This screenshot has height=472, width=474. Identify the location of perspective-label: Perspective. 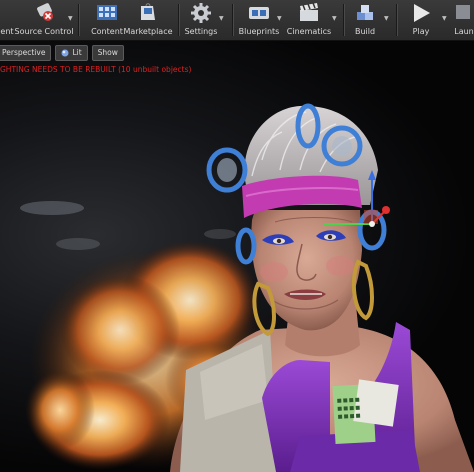
(24, 52).